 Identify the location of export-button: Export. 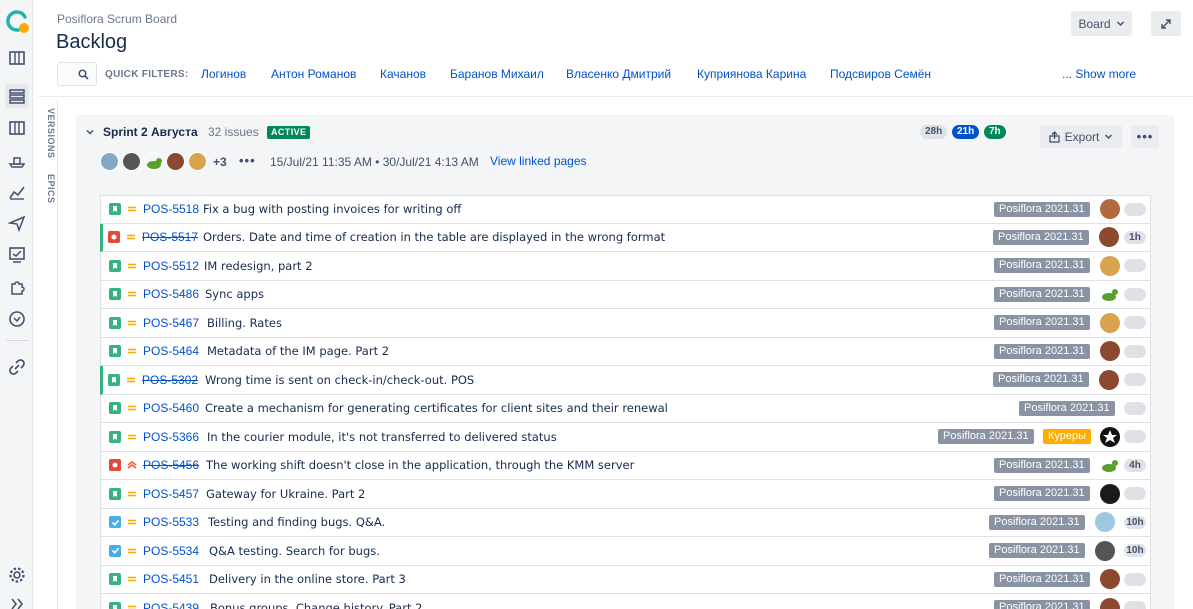
(1081, 136).